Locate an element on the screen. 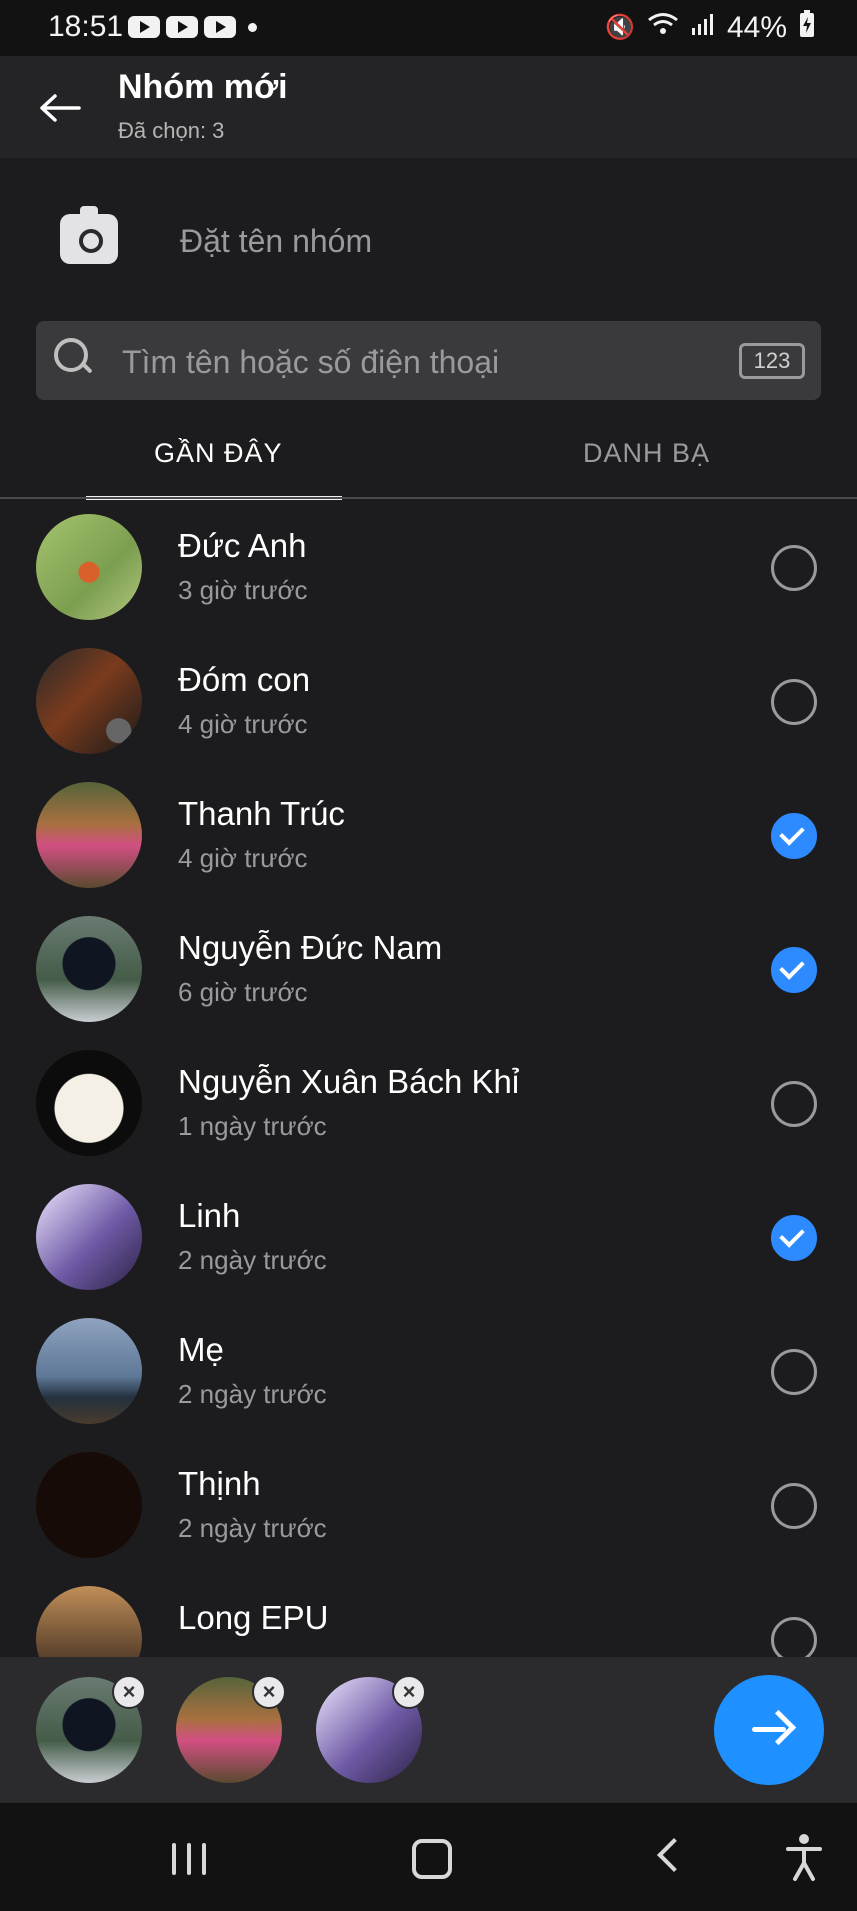 The width and height of the screenshot is (857, 1911). contact-last-active: 6 giờ trước is located at coordinates (243, 992).